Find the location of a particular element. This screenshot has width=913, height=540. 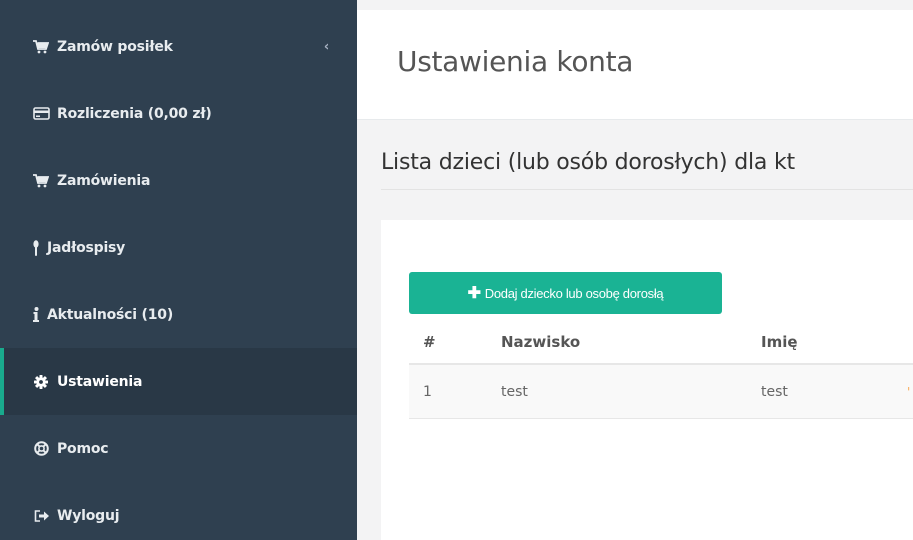

sidebar-item-billing: Rozliczenia (0,00 zł) is located at coordinates (178, 113).